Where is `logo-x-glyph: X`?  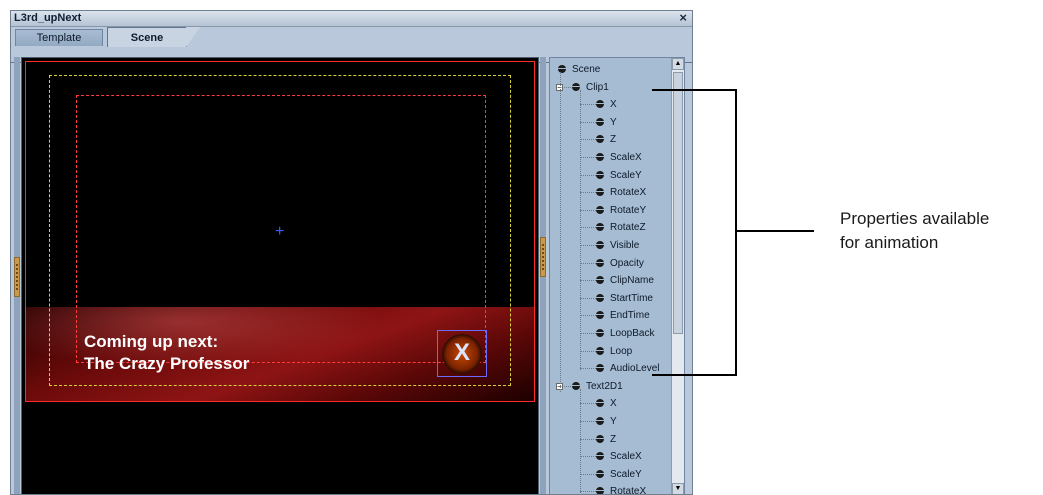
logo-x-glyph: X is located at coordinates (461, 352).